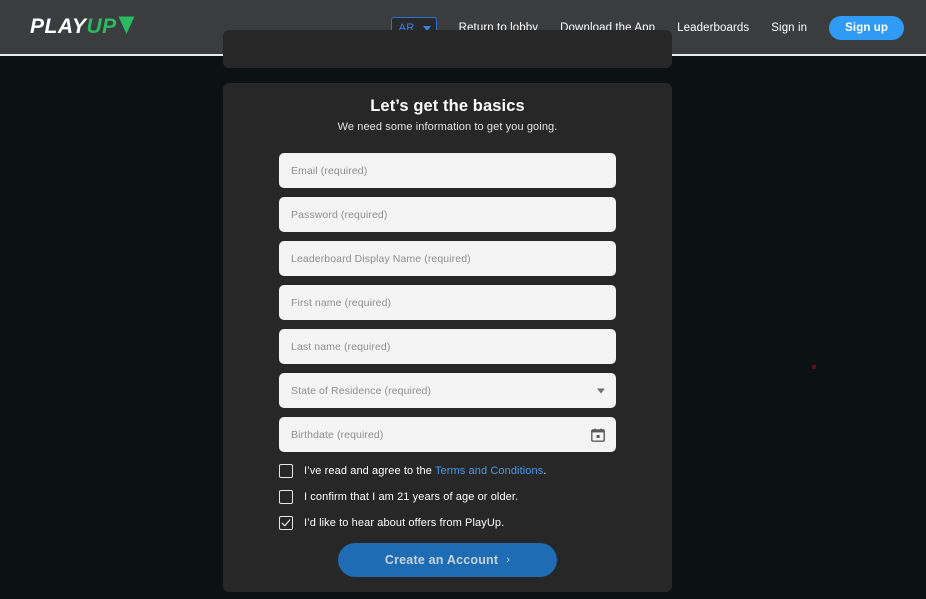 The image size is (926, 599). I want to click on email-field: Email (required), so click(447, 170).